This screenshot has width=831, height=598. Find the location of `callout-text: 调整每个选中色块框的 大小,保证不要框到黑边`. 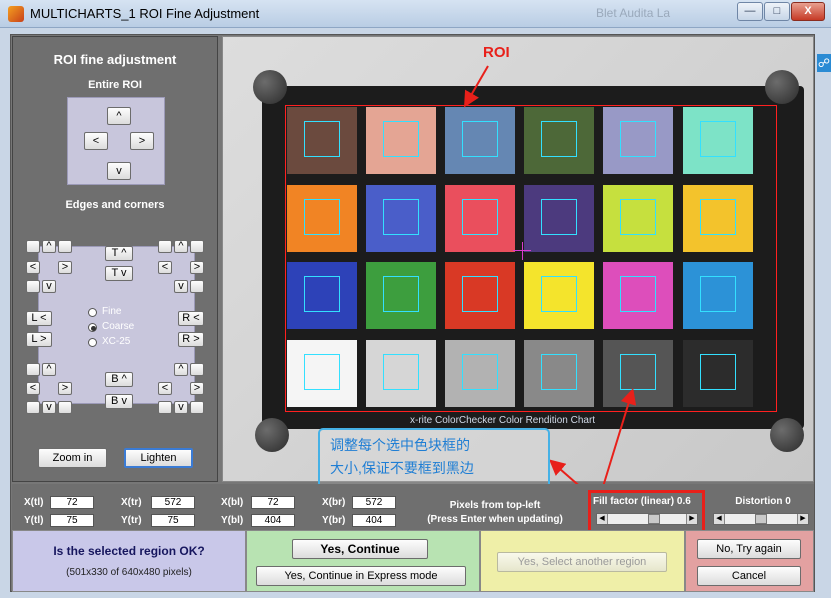

callout-text: 调整每个选中色块框的 大小,保证不要框到黑边 is located at coordinates (435, 457).